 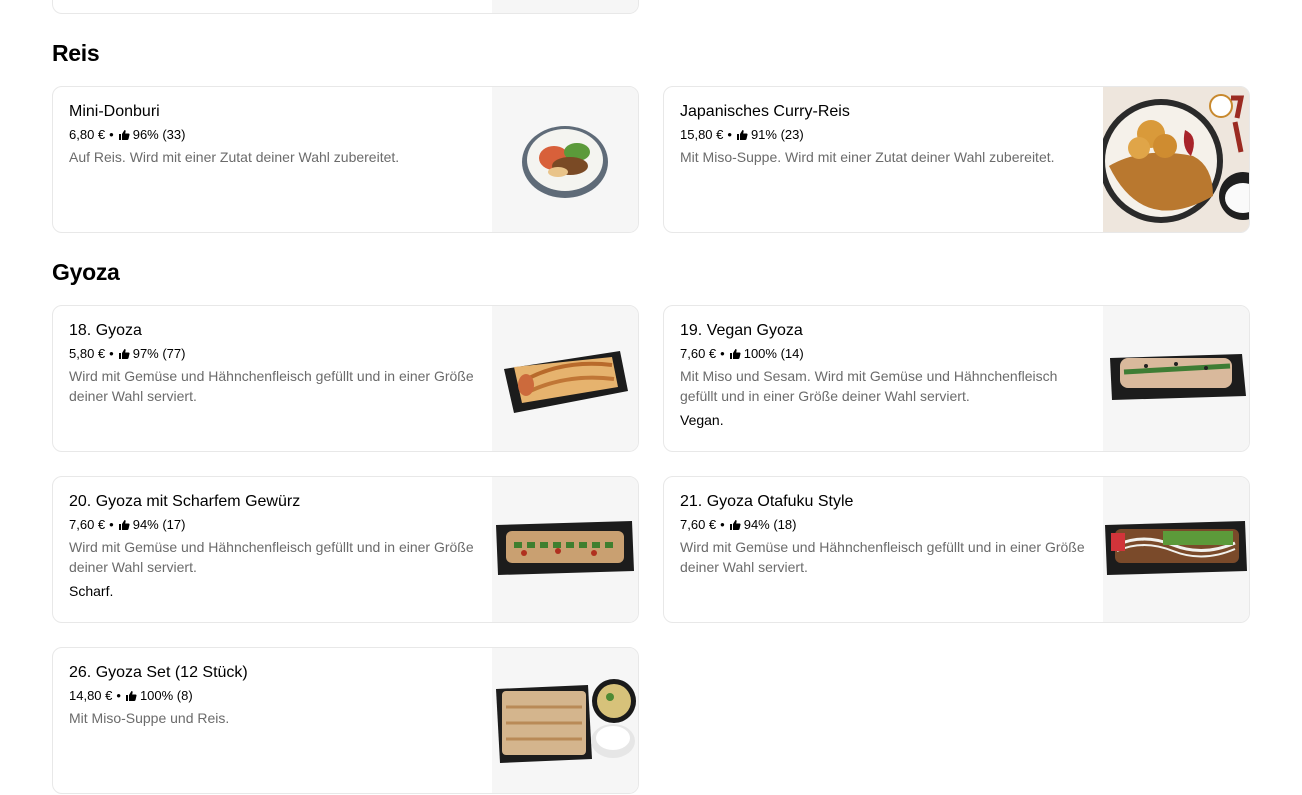 I want to click on item-meta: 6,80 € • 96% (33), so click(x=274, y=135).